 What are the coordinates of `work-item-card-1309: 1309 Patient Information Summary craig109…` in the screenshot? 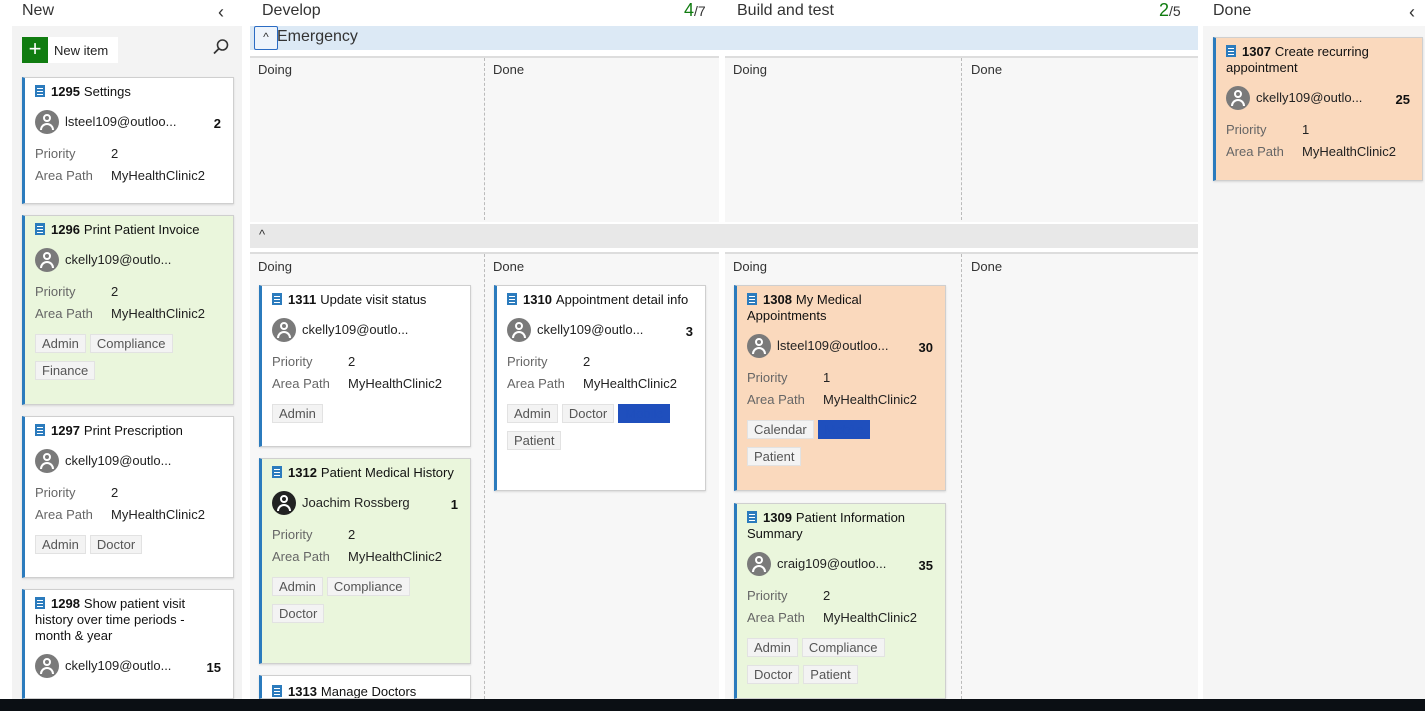 It's located at (840, 601).